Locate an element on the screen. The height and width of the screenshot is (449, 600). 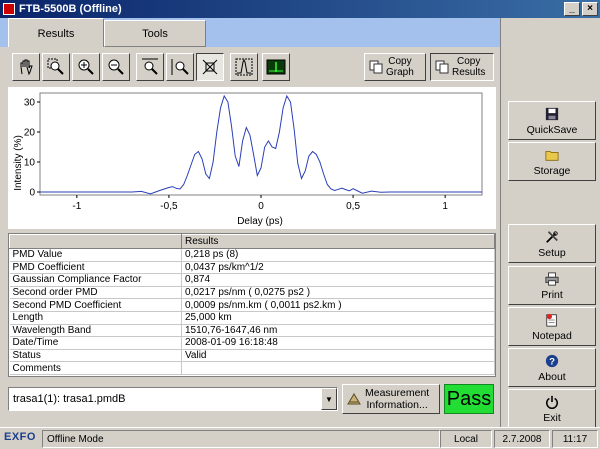
folder-icon is located at coordinates (552, 155).